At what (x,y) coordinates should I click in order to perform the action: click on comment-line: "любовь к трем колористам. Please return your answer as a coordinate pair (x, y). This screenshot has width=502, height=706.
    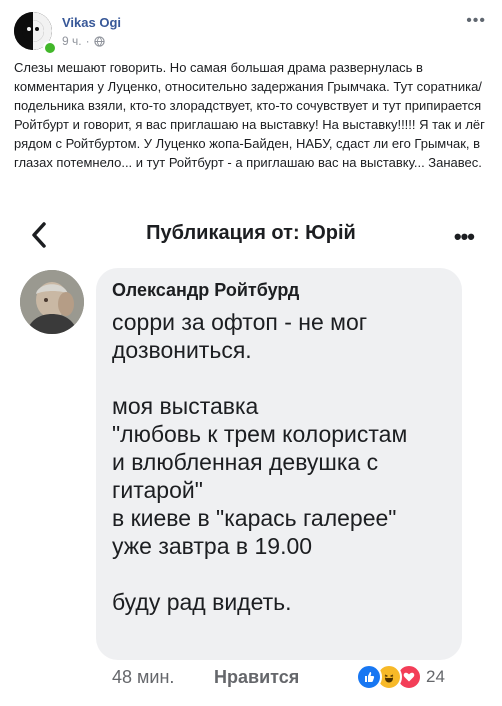
    Looking at the image, I should click on (260, 434).